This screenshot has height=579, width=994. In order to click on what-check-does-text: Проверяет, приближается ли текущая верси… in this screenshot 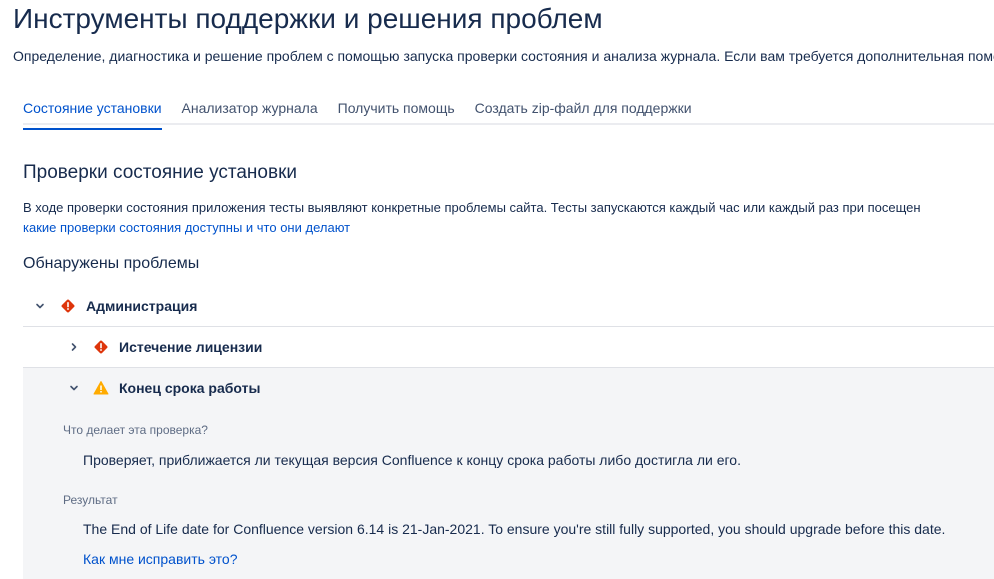, I will do `click(412, 460)`.